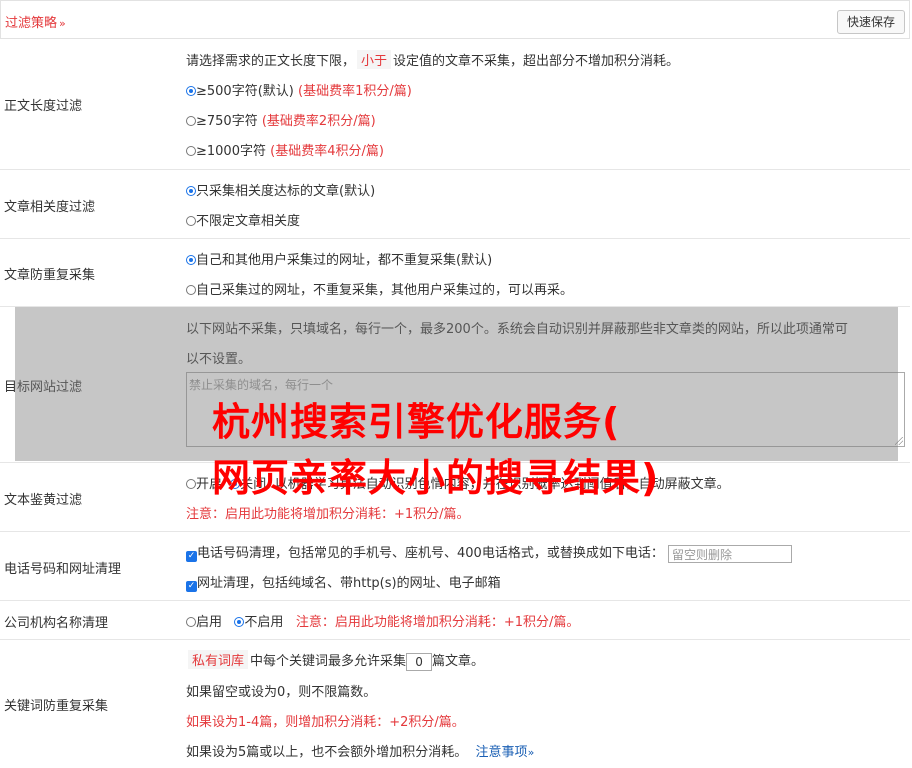 The width and height of the screenshot is (912, 768). What do you see at coordinates (437, 622) in the screenshot?
I see `company-filter-note: 注意：启用此功能将增加积分消耗：+1积分/篇。` at bounding box center [437, 622].